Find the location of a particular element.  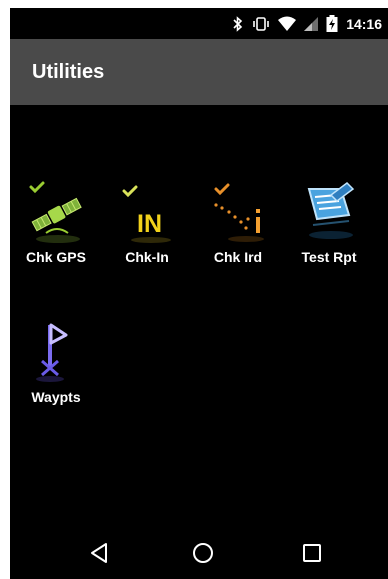

status-time: 14:16 is located at coordinates (364, 23).